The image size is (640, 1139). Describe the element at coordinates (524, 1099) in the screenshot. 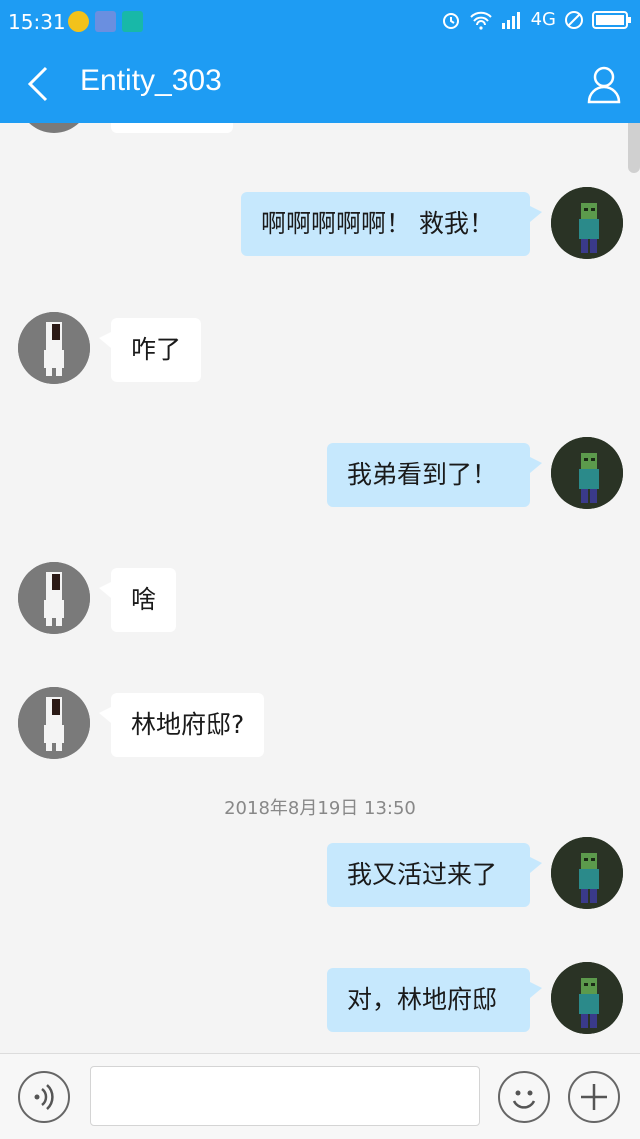

I see `smile-icon` at that location.